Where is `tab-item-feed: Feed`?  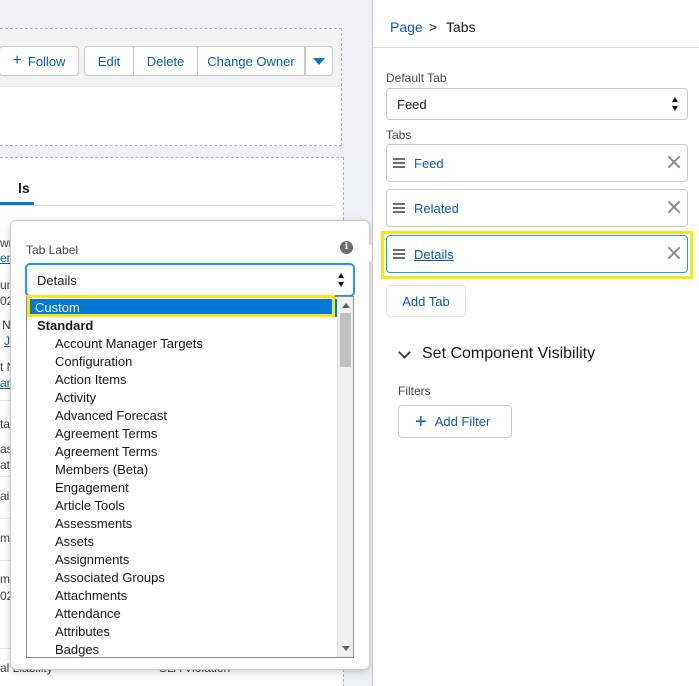
tab-item-feed: Feed is located at coordinates (537, 163).